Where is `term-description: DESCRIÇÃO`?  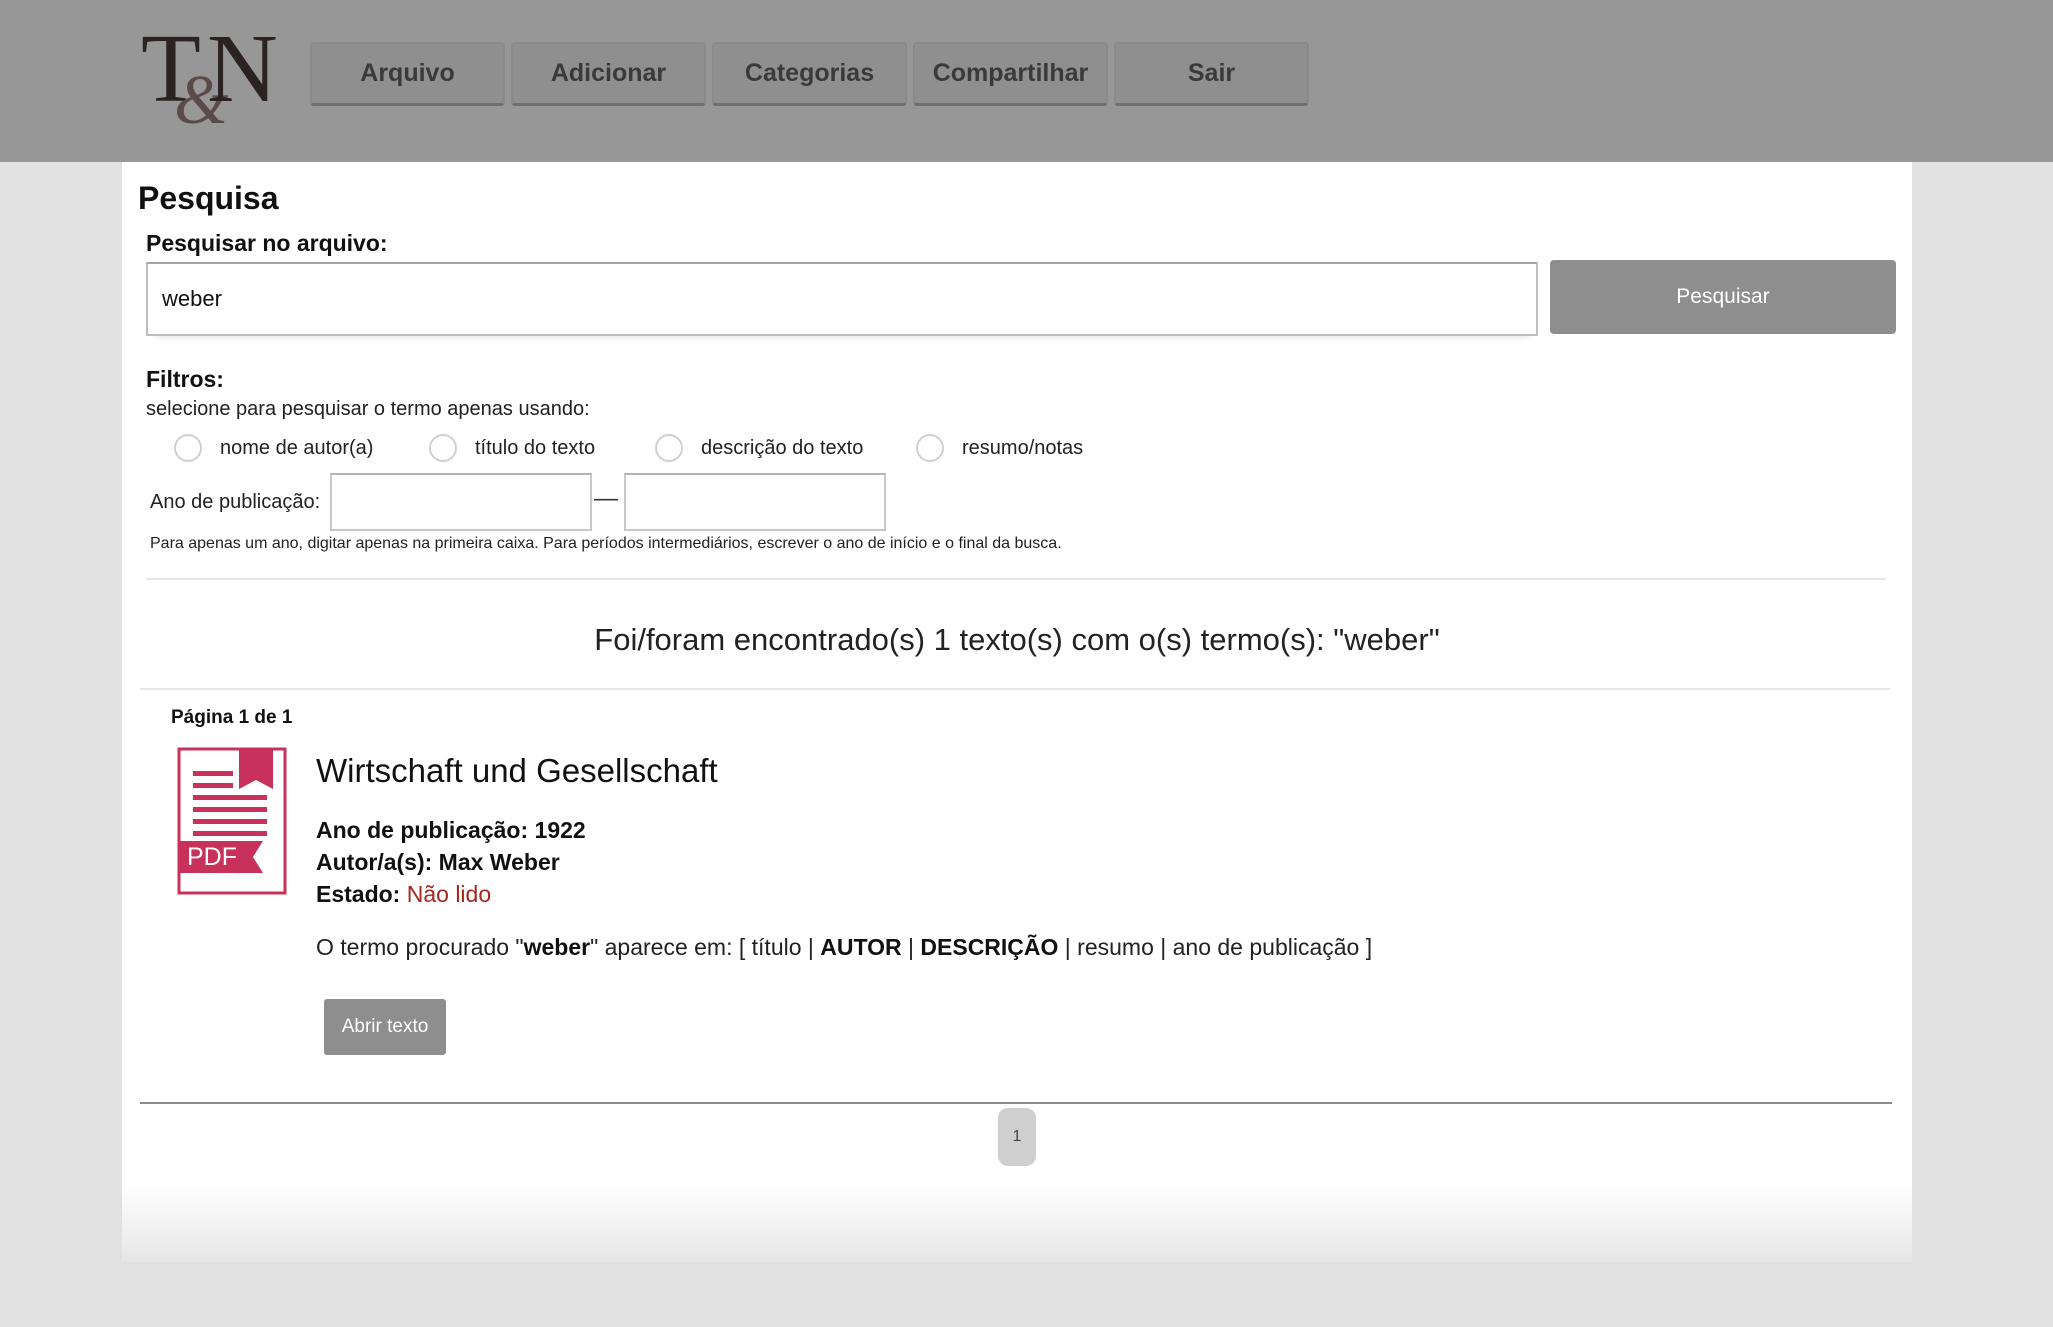
term-description: DESCRIÇÃO is located at coordinates (989, 947).